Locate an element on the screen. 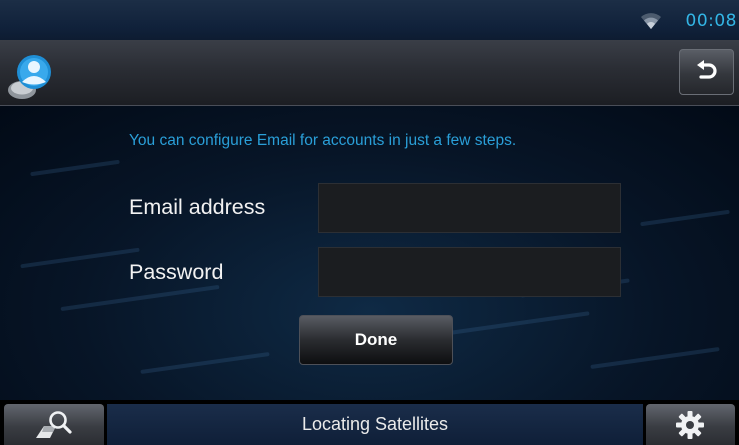 This screenshot has height=445, width=739. done-button-label: Done is located at coordinates (376, 339).